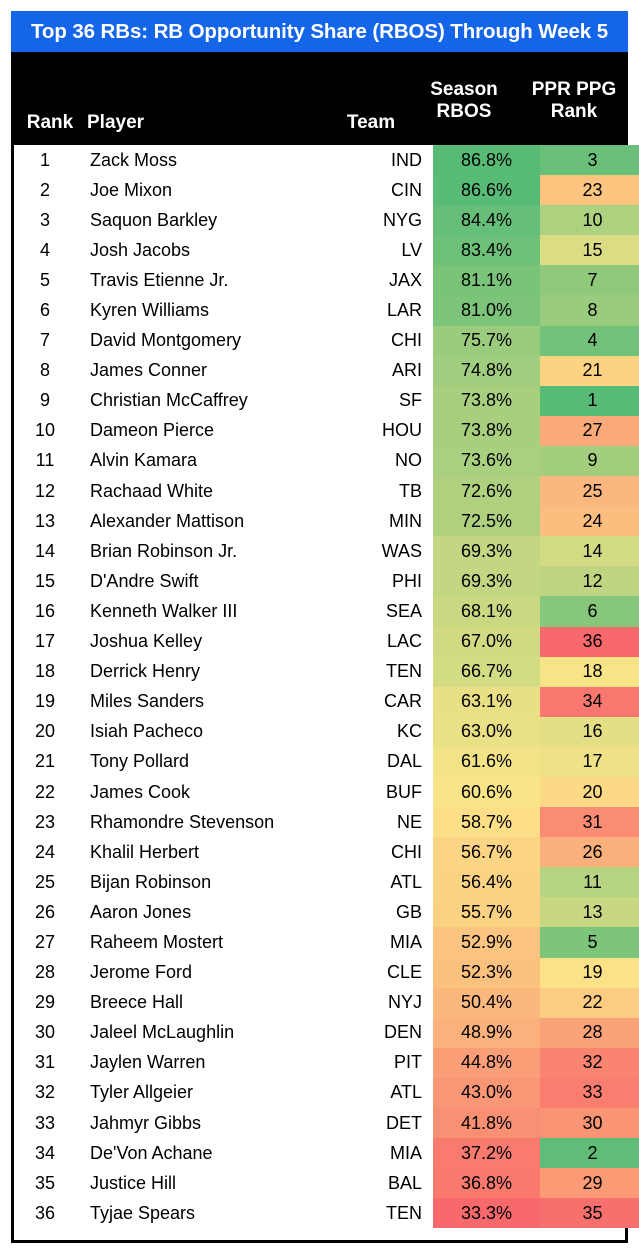 This screenshot has height=1251, width=639. Describe the element at coordinates (45, 941) in the screenshot. I see `cell-rank: 27` at that location.